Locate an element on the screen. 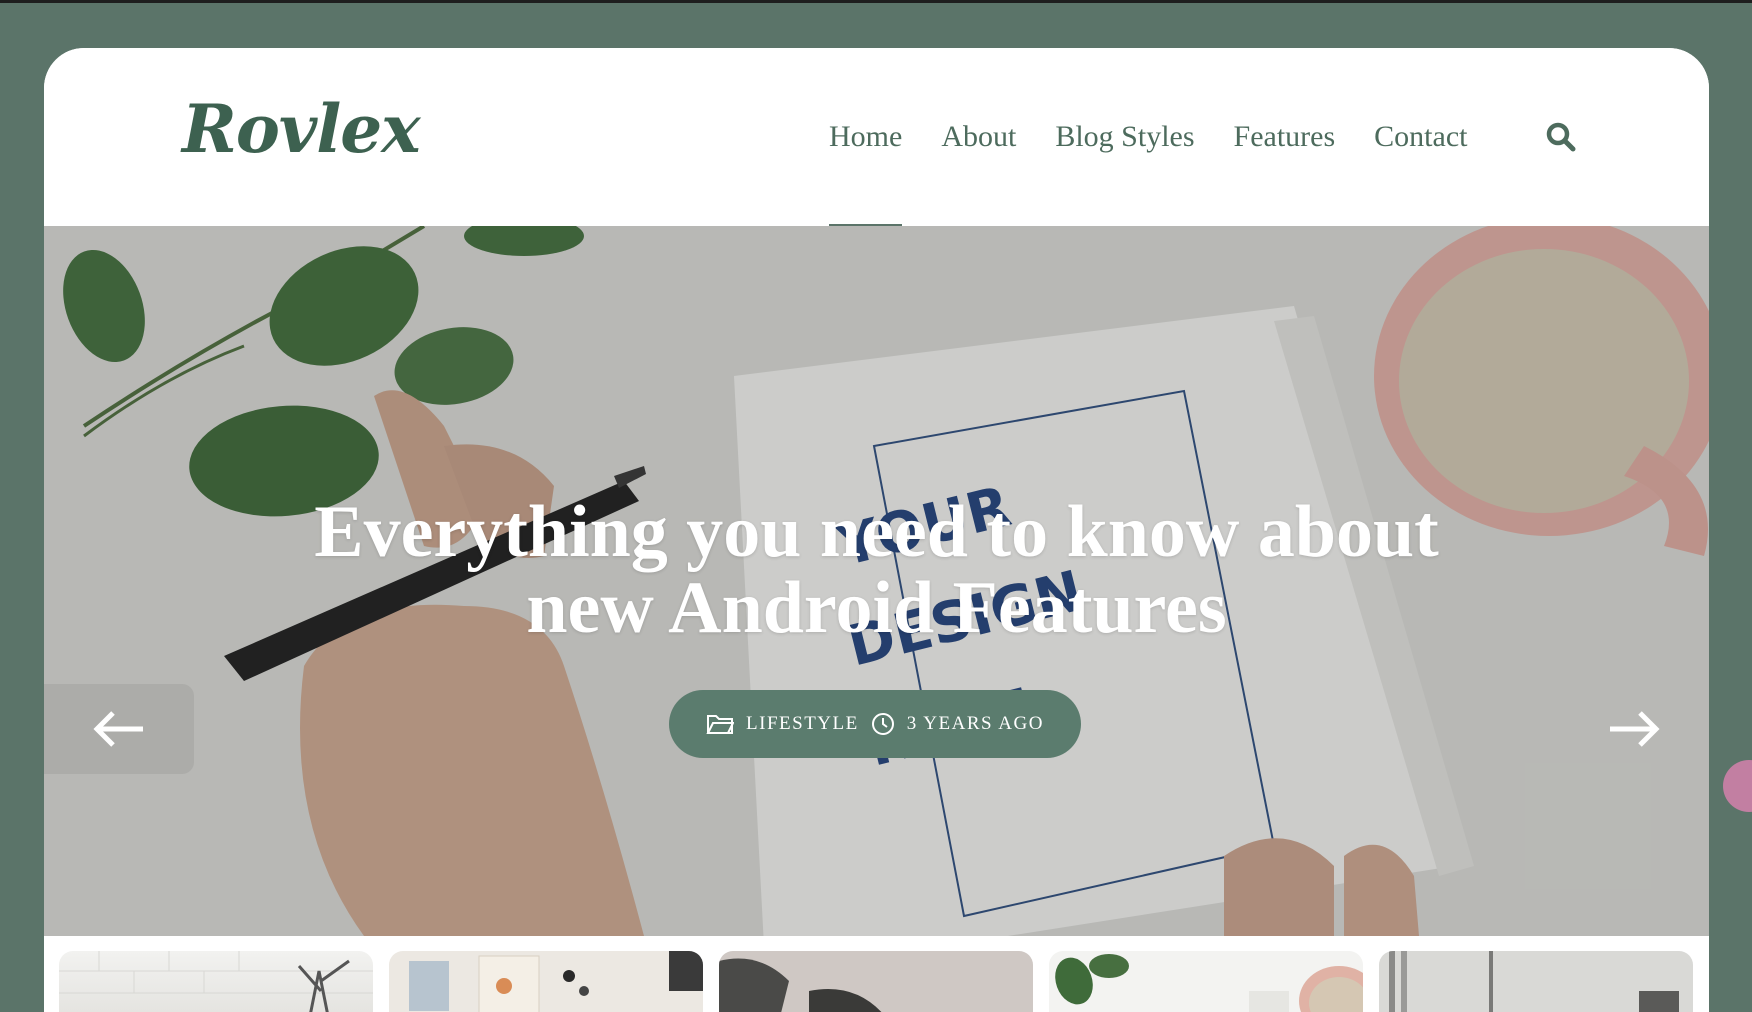 The width and height of the screenshot is (1752, 1012). arrow-right-icon is located at coordinates (1635, 729).